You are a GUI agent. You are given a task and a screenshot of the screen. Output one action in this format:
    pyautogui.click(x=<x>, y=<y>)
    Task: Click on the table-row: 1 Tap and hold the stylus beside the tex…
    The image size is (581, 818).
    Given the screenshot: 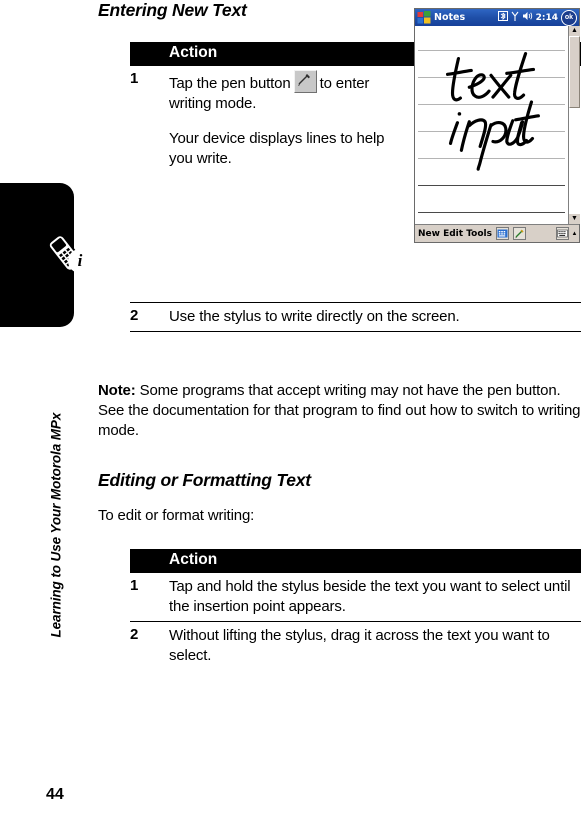 What is the action you would take?
    pyautogui.click(x=355, y=597)
    